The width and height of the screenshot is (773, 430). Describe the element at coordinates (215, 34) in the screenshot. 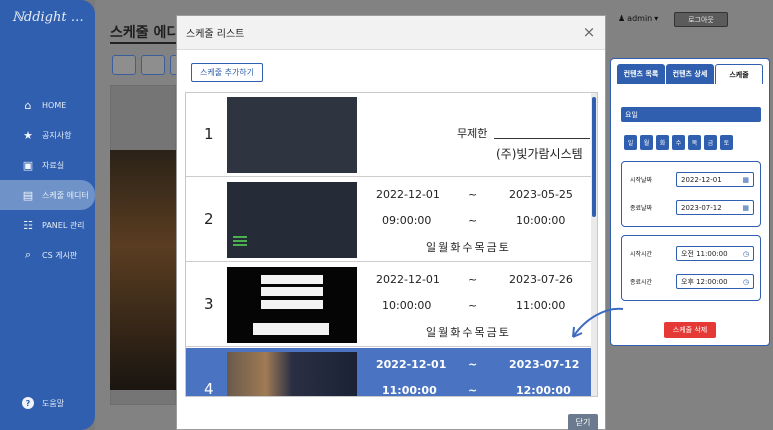

I see `modal-title: 스케줄 리스트` at that location.